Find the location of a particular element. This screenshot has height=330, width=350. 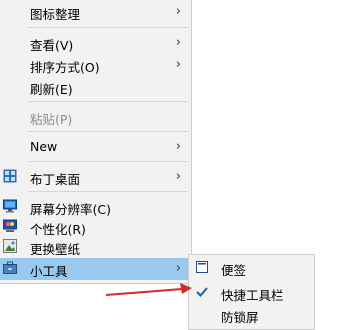

grid-app-icon is located at coordinates (10, 176).